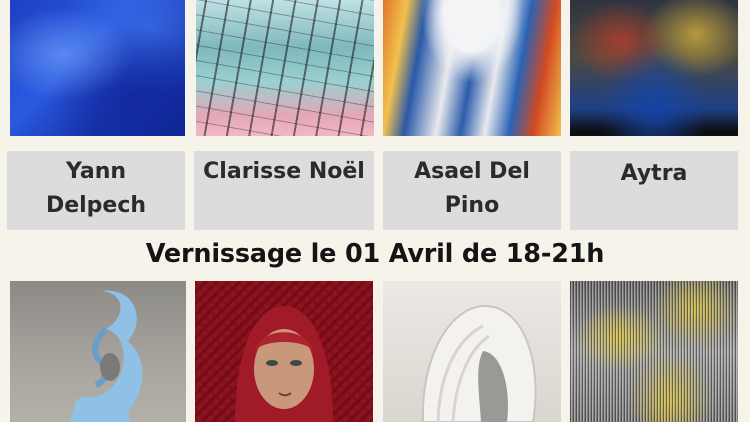 The image size is (750, 422). Describe the element at coordinates (472, 205) in the screenshot. I see `artist-name-line: Pino` at that location.